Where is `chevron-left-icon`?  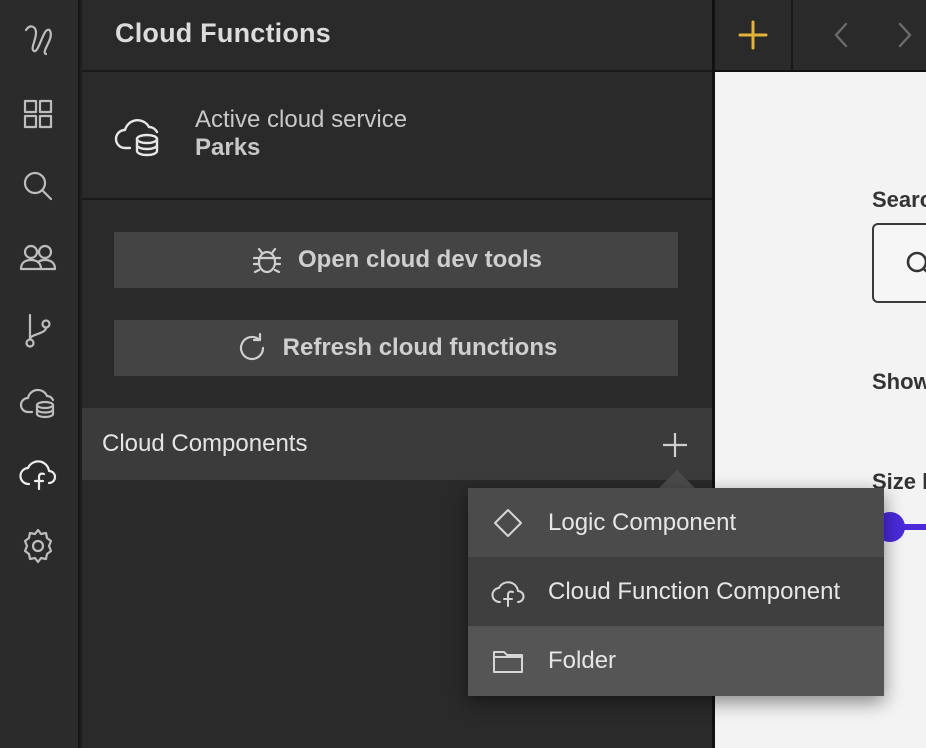 chevron-left-icon is located at coordinates (841, 35).